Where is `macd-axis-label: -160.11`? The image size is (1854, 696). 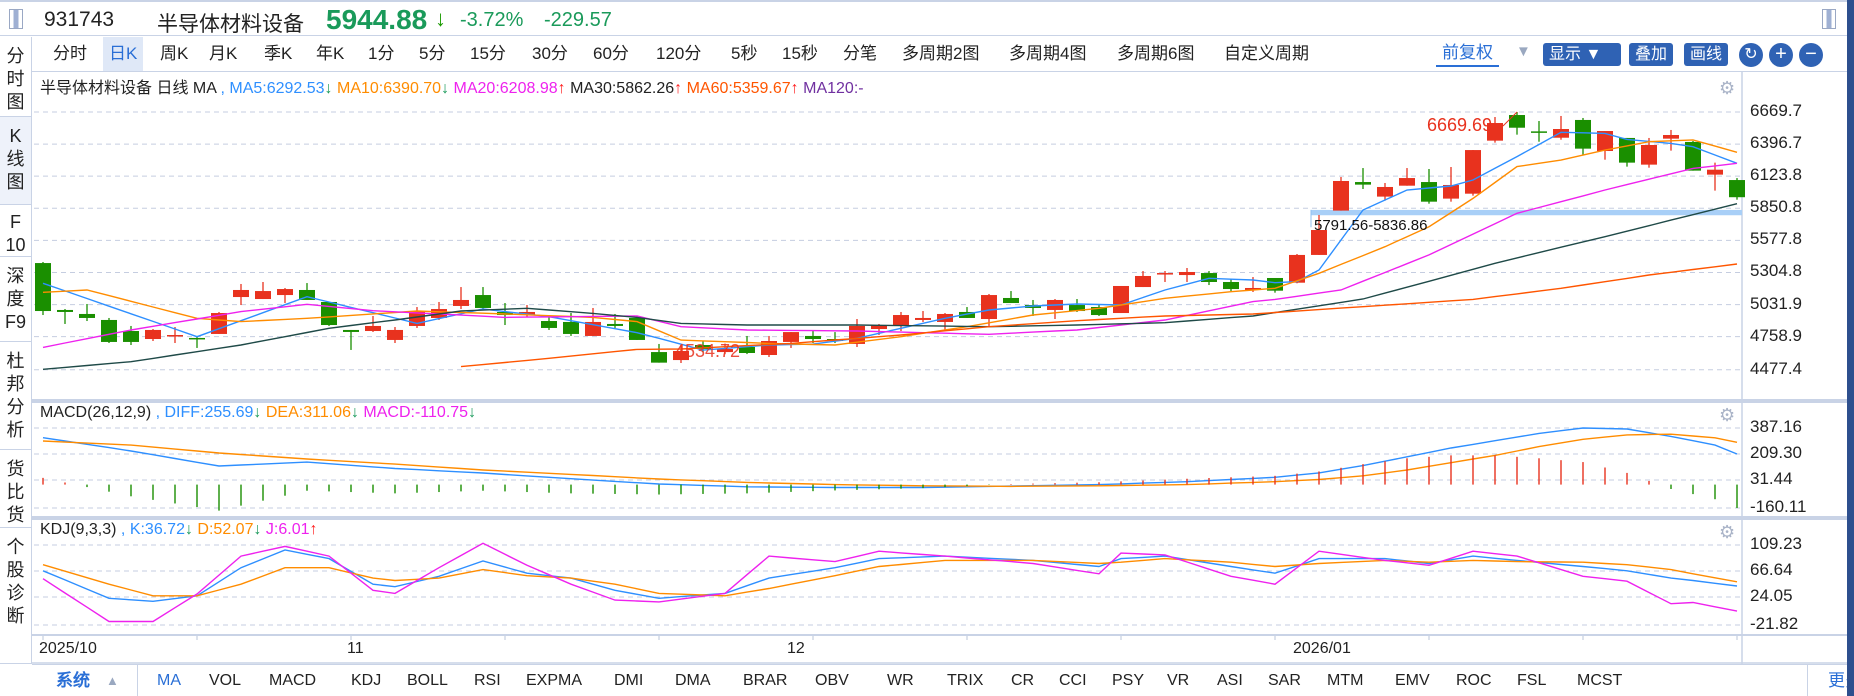 macd-axis-label: -160.11 is located at coordinates (1778, 506).